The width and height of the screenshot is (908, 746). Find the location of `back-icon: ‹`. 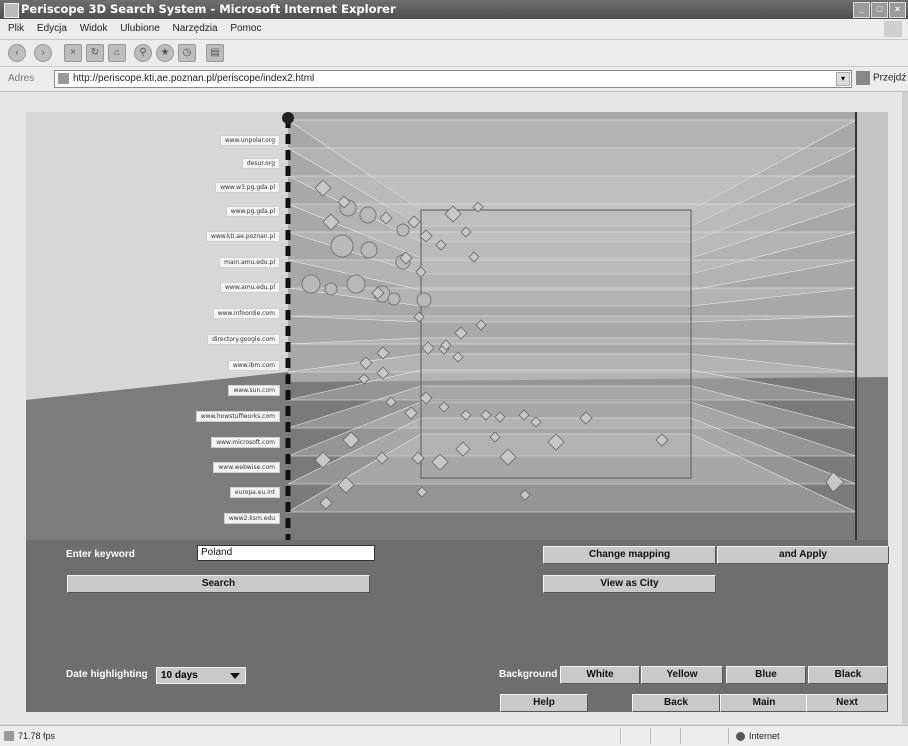

back-icon: ‹ is located at coordinates (17, 53).